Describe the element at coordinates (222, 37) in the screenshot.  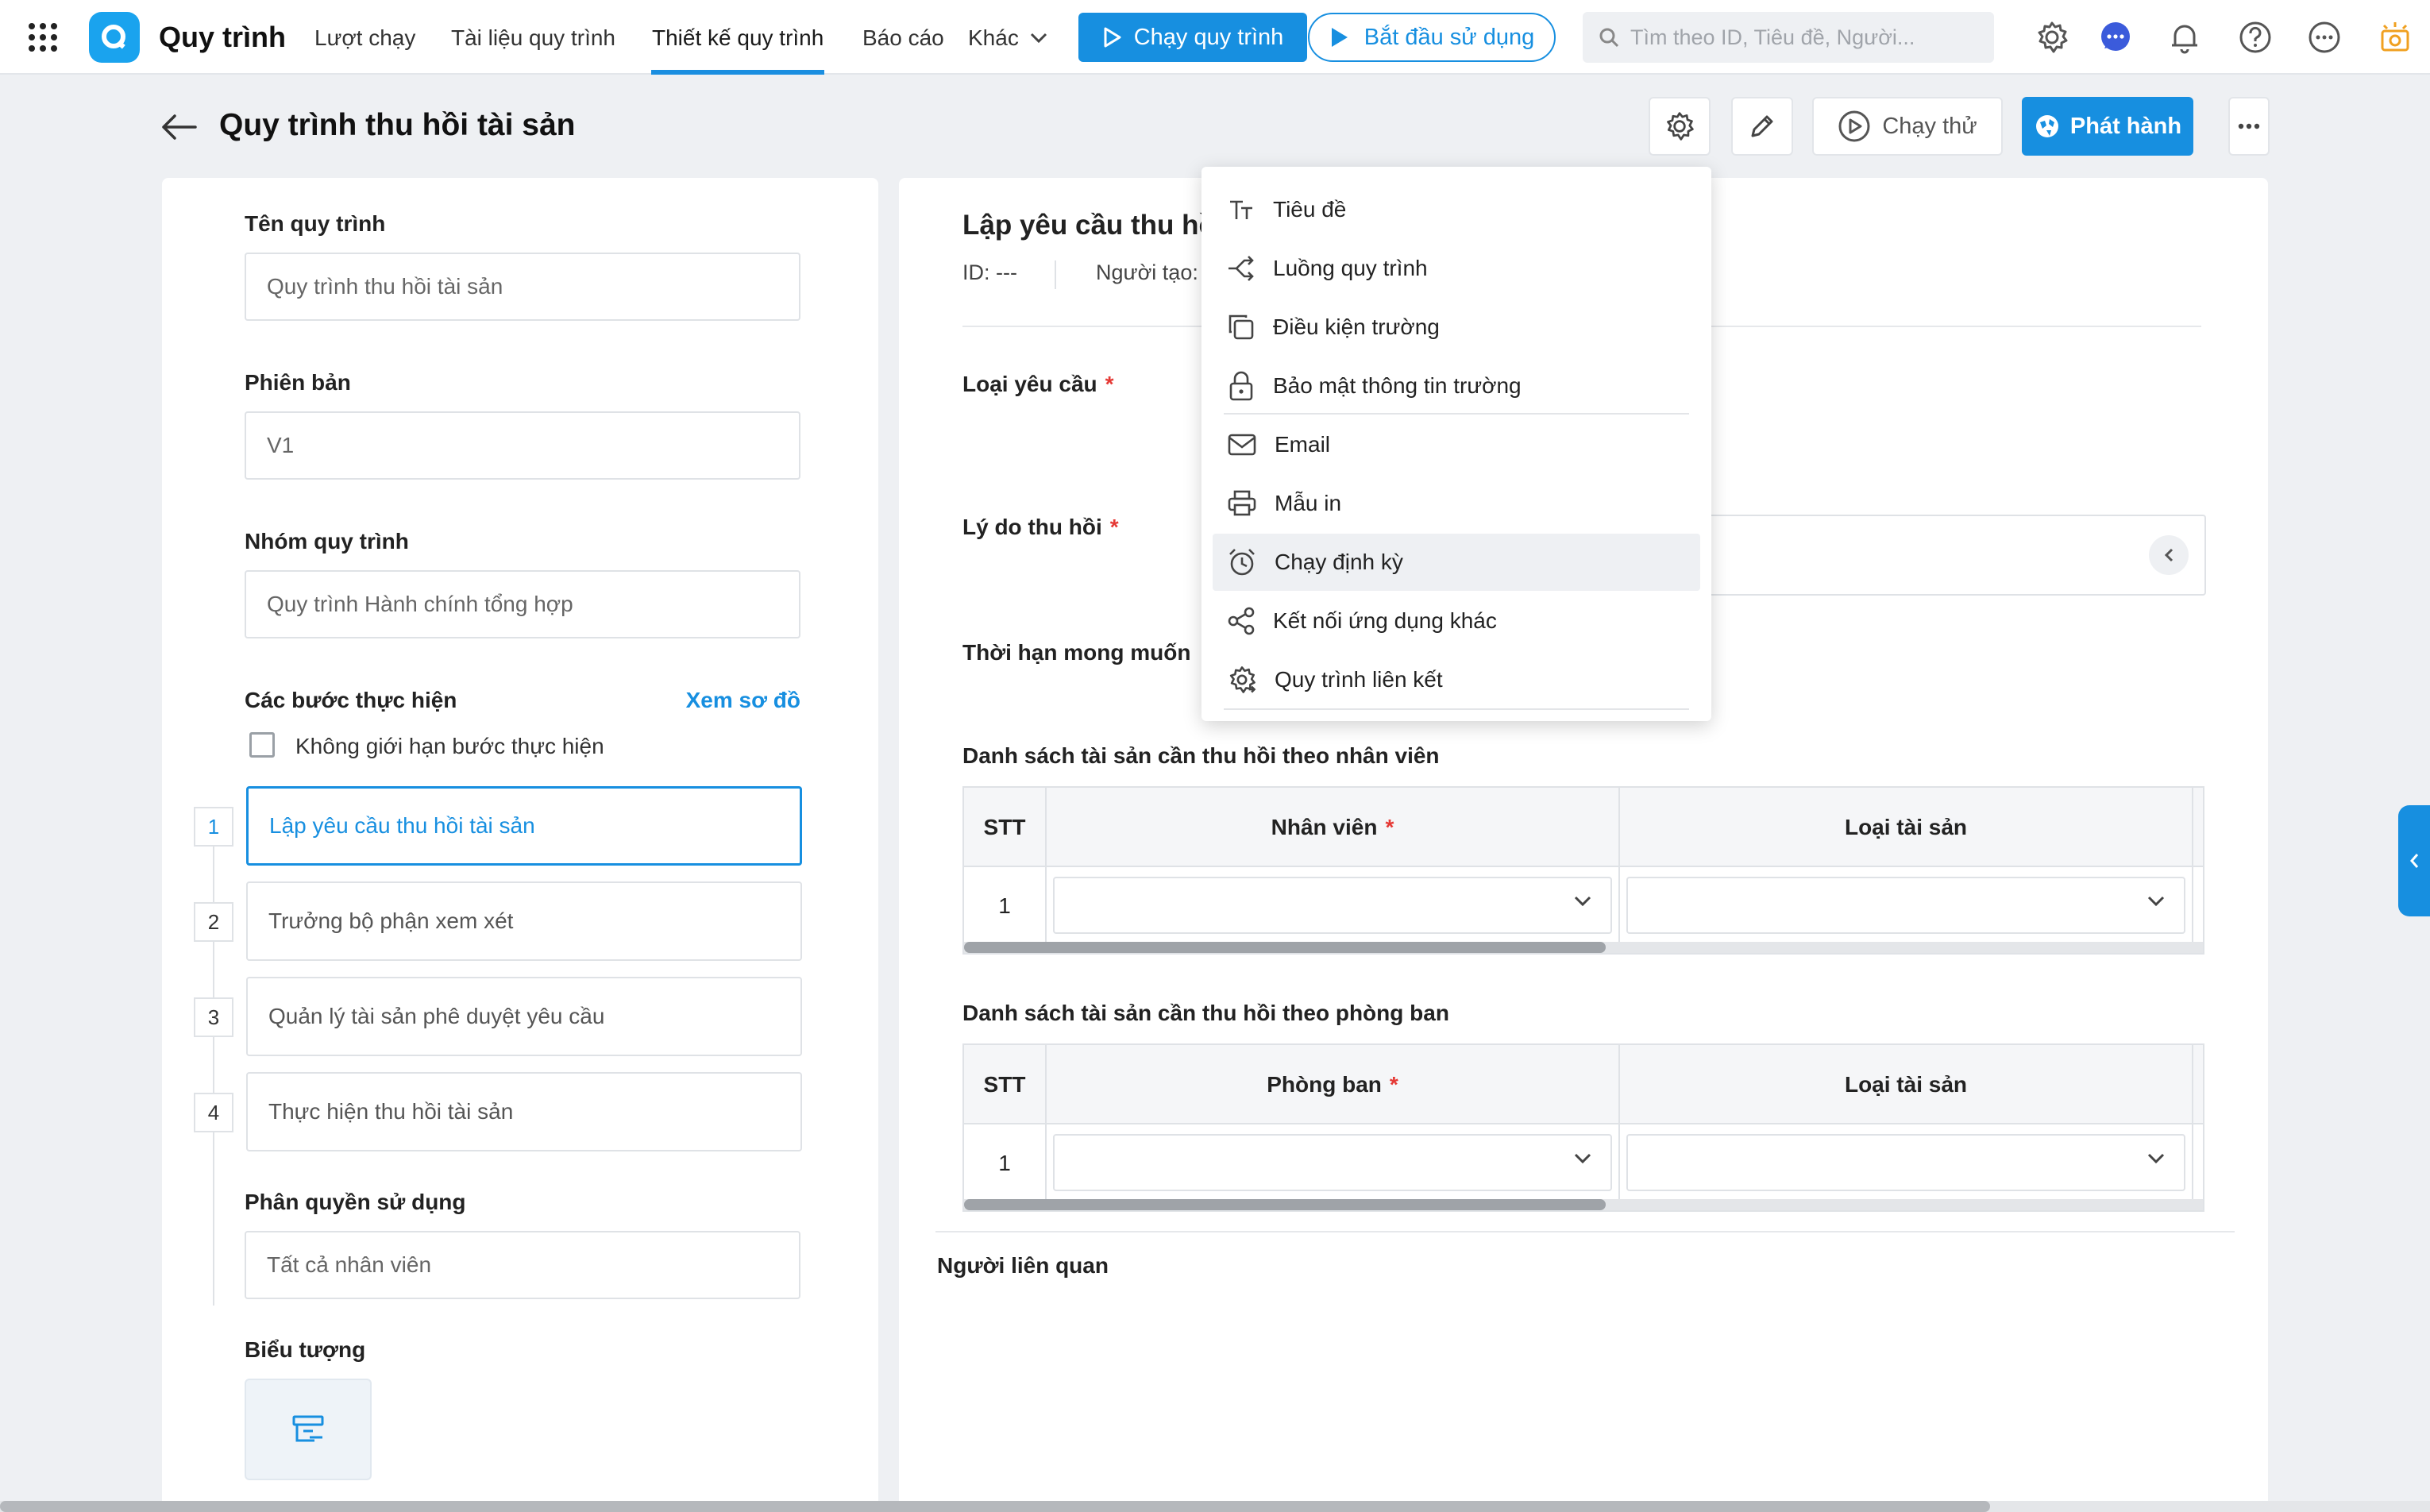
I see `app-name: Quy trình` at that location.